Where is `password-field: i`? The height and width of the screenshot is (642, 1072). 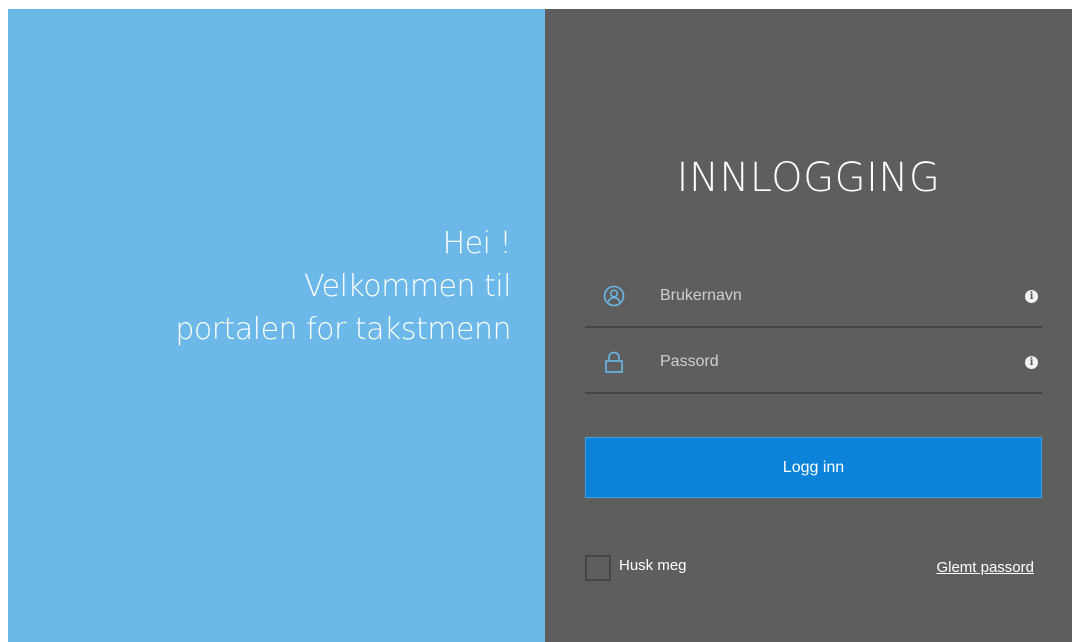 password-field: i is located at coordinates (813, 363).